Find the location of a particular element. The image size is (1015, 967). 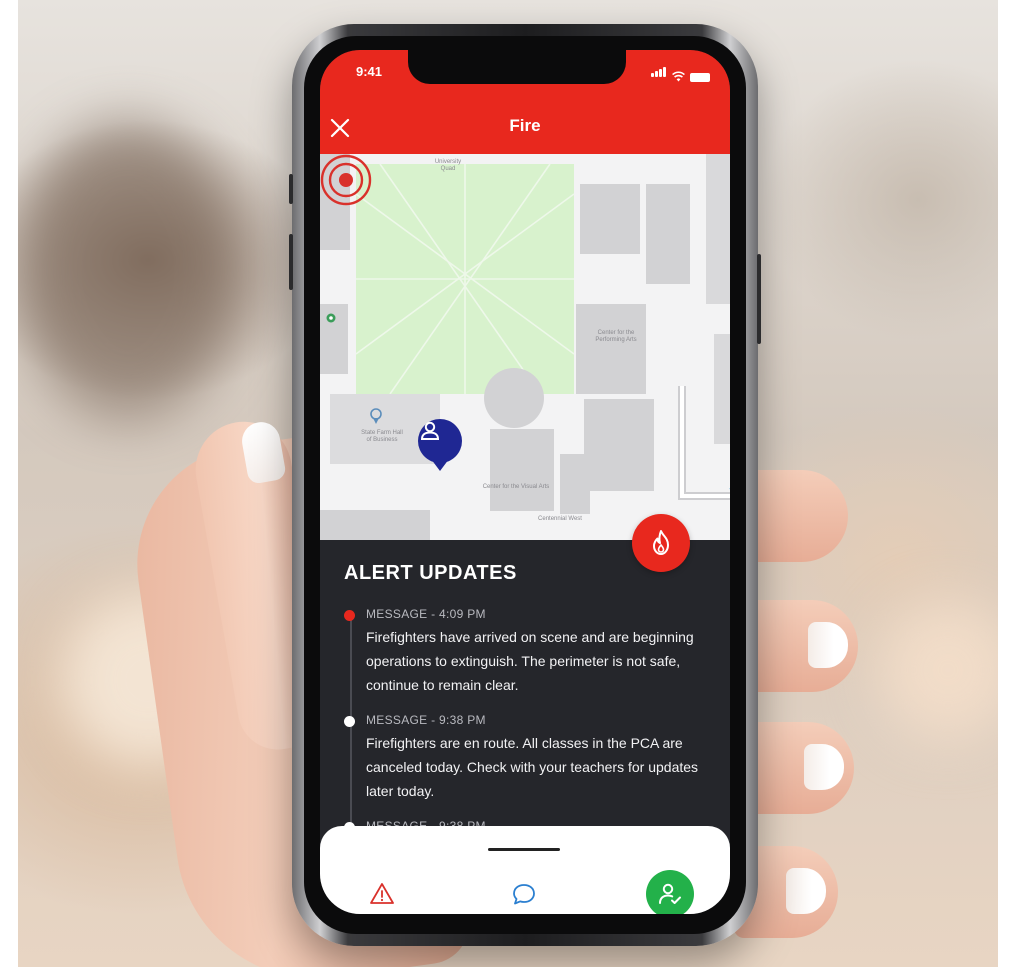

status-icons is located at coordinates (680, 73).